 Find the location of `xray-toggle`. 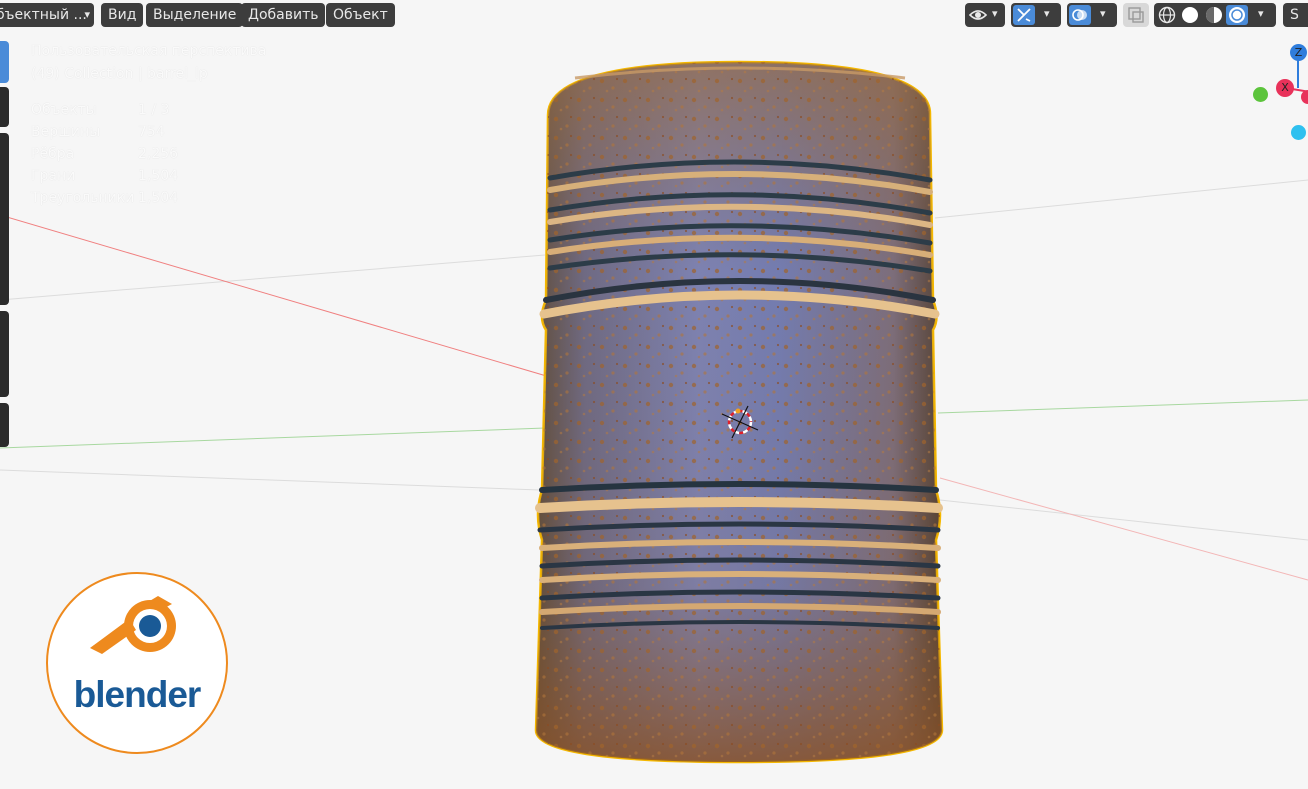

xray-toggle is located at coordinates (1136, 15).